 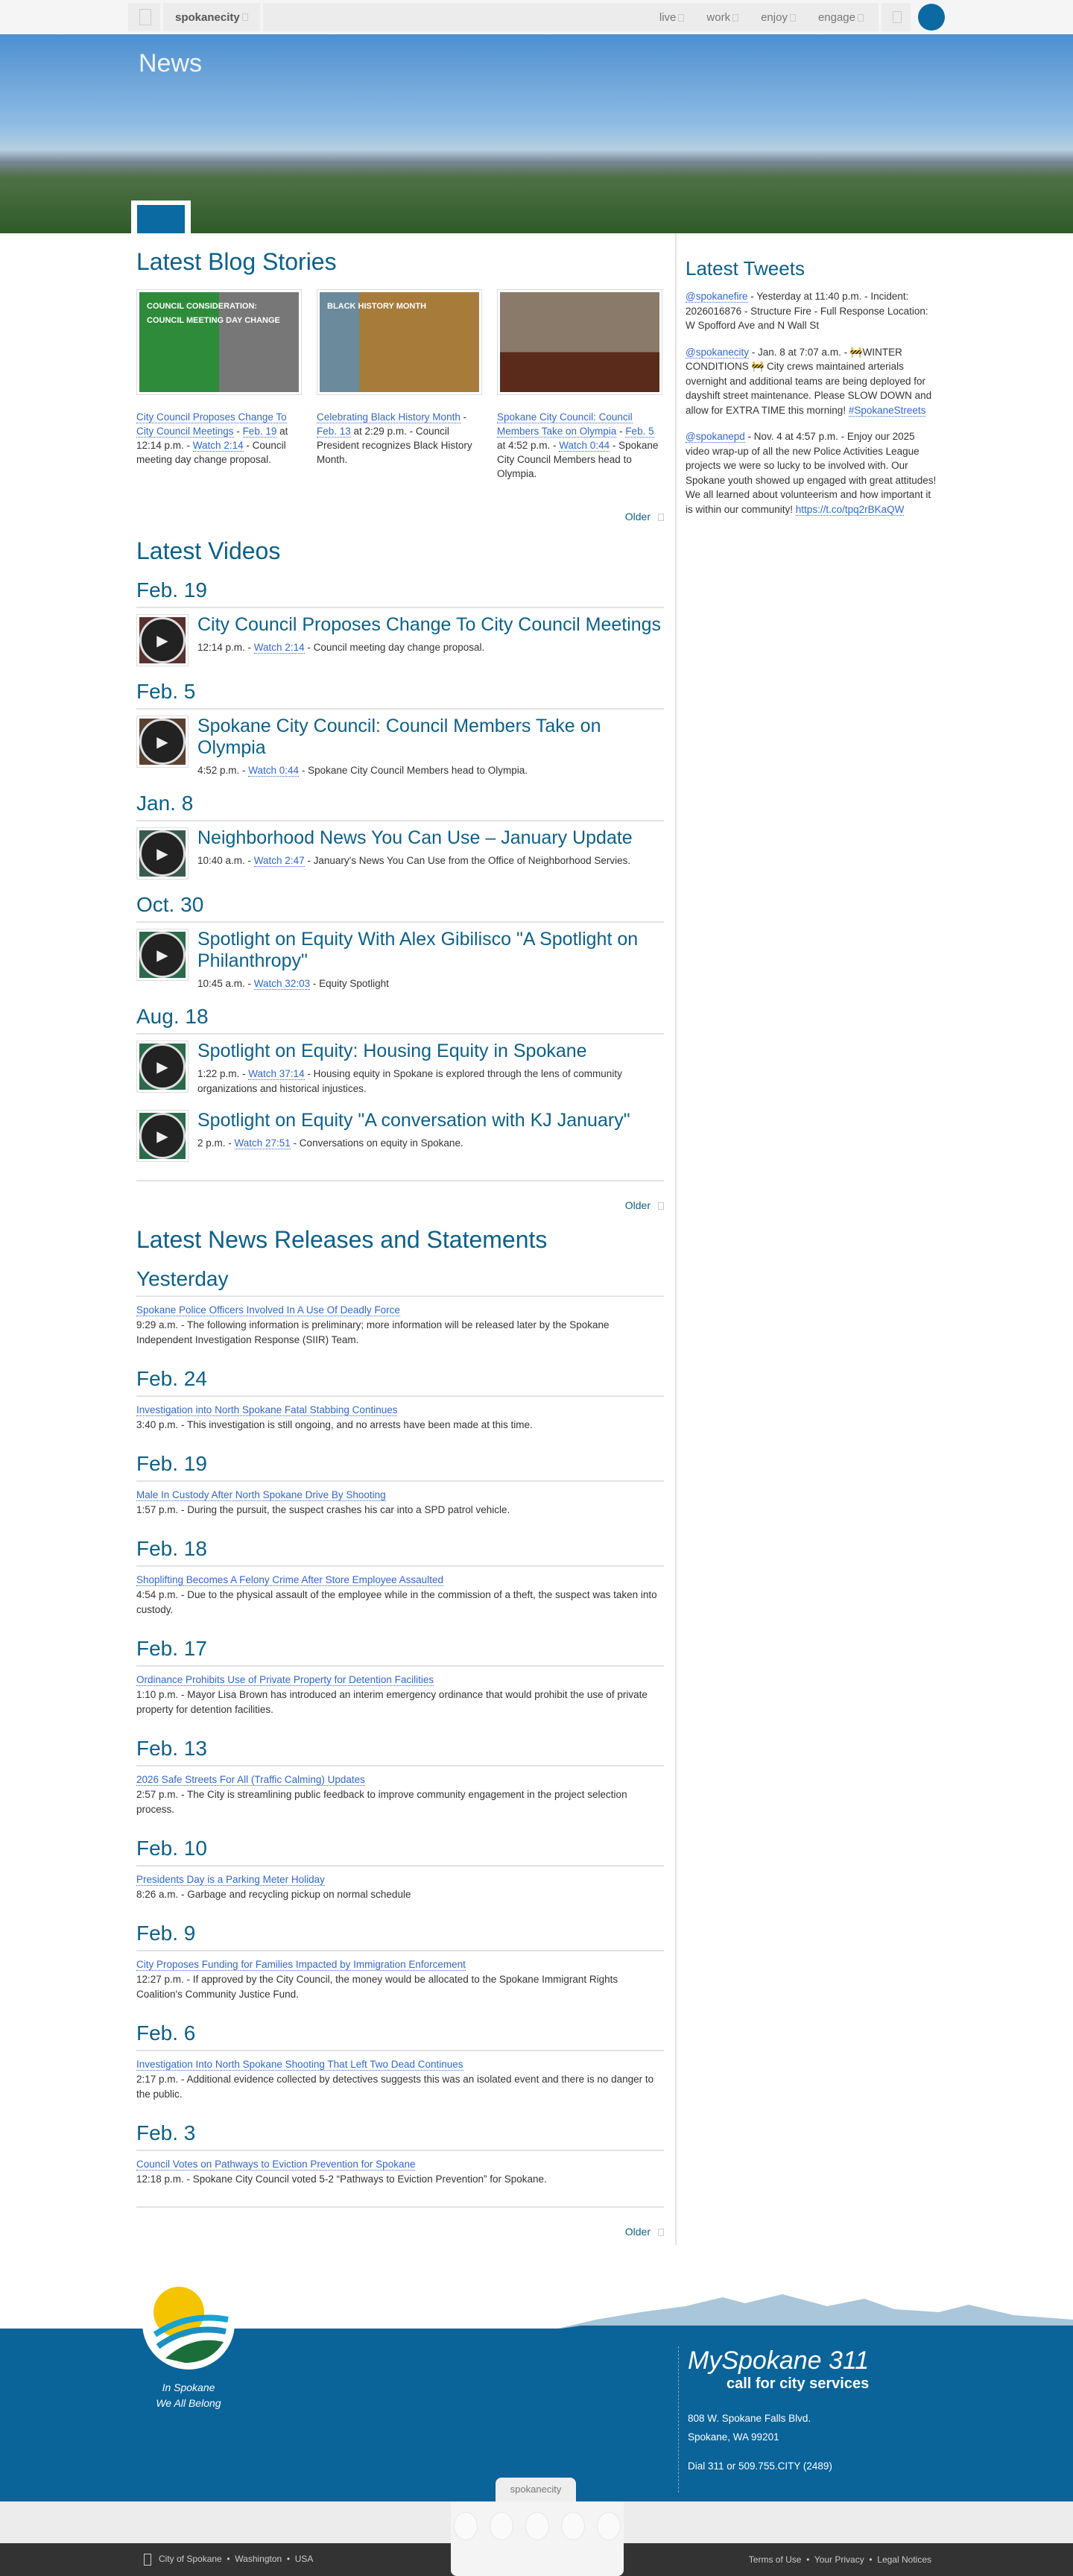 I want to click on blog-image, so click(x=579, y=342).